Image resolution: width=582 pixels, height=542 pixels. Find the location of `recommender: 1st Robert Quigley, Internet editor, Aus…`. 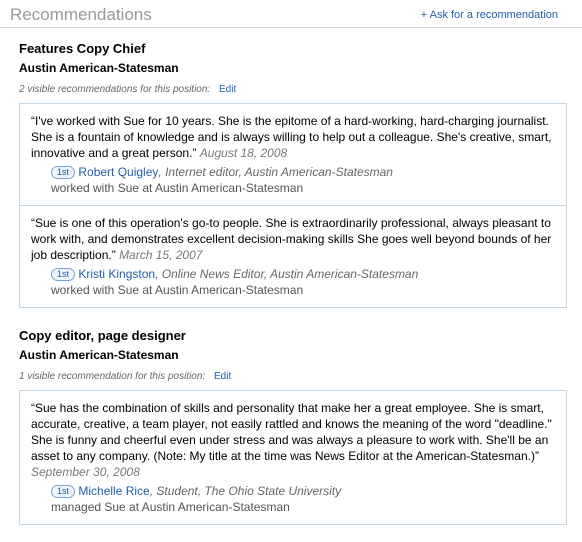

recommender: 1st Robert Quigley, Internet editor, Aus… is located at coordinates (303, 180).